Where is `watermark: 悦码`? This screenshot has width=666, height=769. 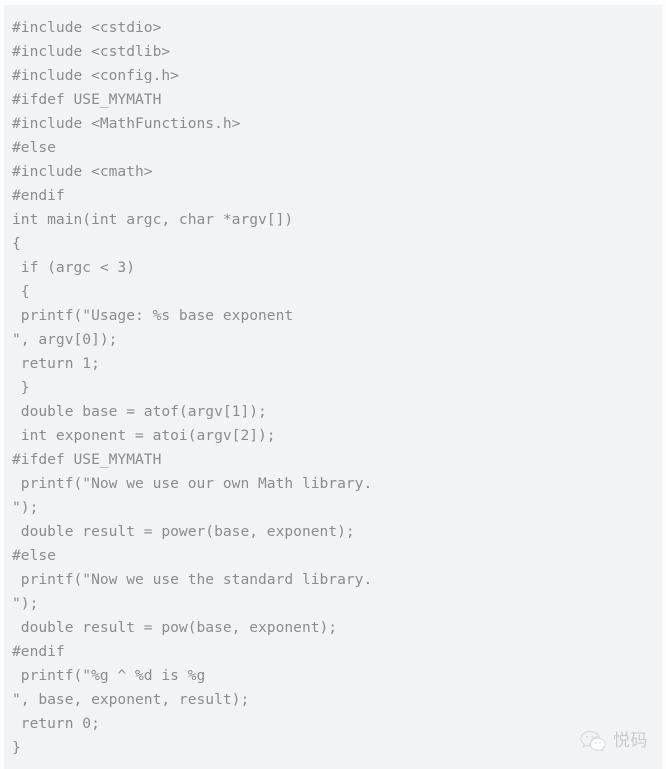 watermark: 悦码 is located at coordinates (614, 741).